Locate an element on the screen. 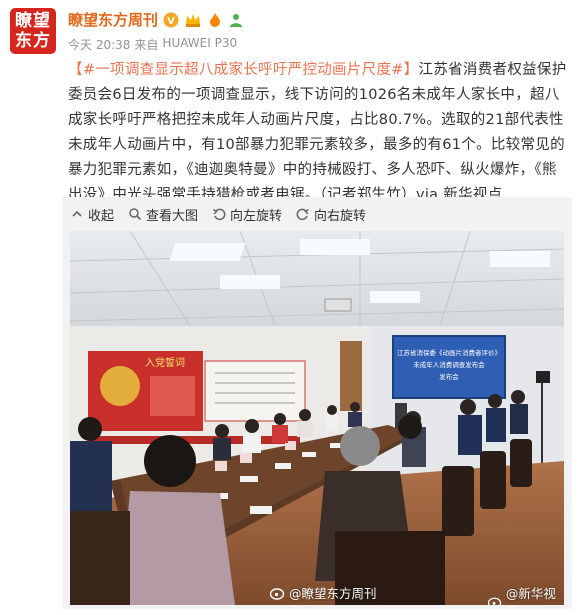  post-header: 瞭望 东方 瞭望东方周刊 V 今天 20:38 来自 HUAWEI P30 is located at coordinates (290, 31).